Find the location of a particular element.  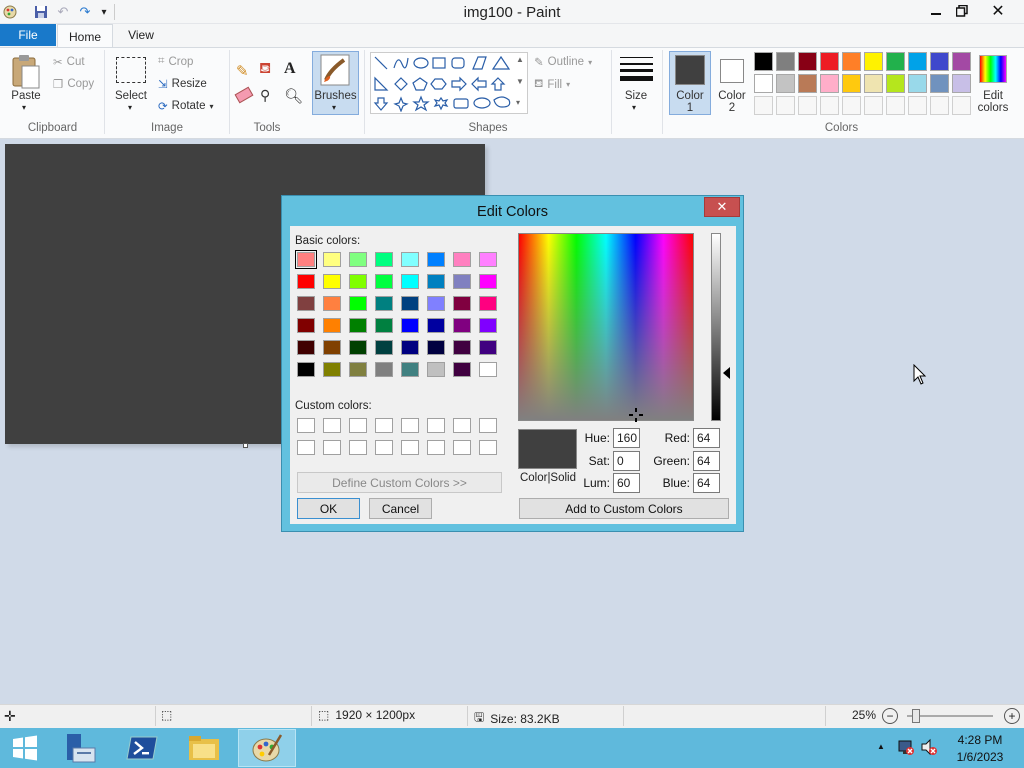

color-spectrum is located at coordinates (606, 327).